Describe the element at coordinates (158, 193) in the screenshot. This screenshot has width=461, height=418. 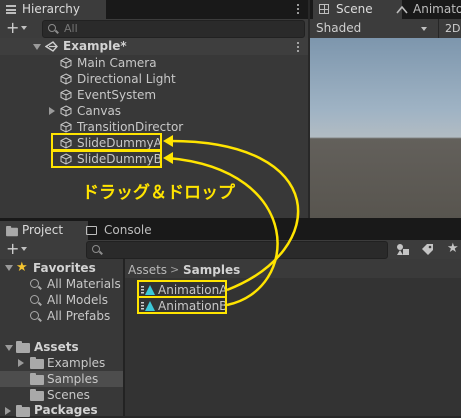
I see `drag-drop-annotation: ドラッグ＆ドロップ` at that location.